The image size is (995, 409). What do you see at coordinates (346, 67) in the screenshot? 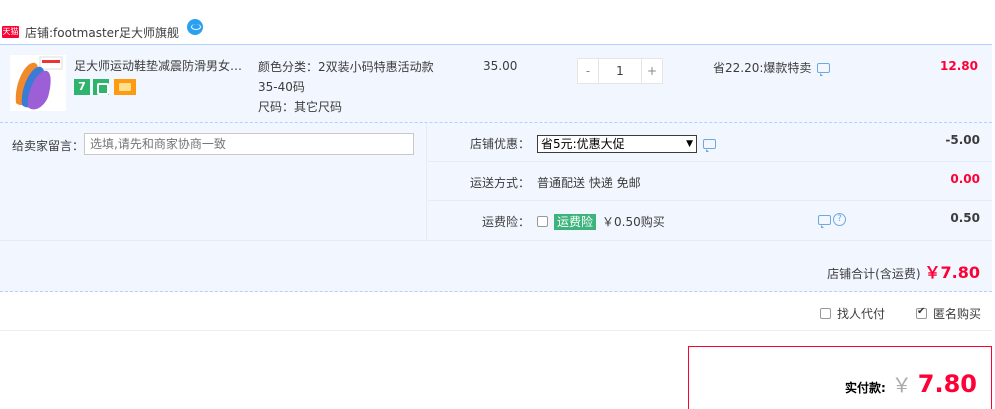
I see `sku-color: 颜色分类：2双装小码特惠活动款` at bounding box center [346, 67].